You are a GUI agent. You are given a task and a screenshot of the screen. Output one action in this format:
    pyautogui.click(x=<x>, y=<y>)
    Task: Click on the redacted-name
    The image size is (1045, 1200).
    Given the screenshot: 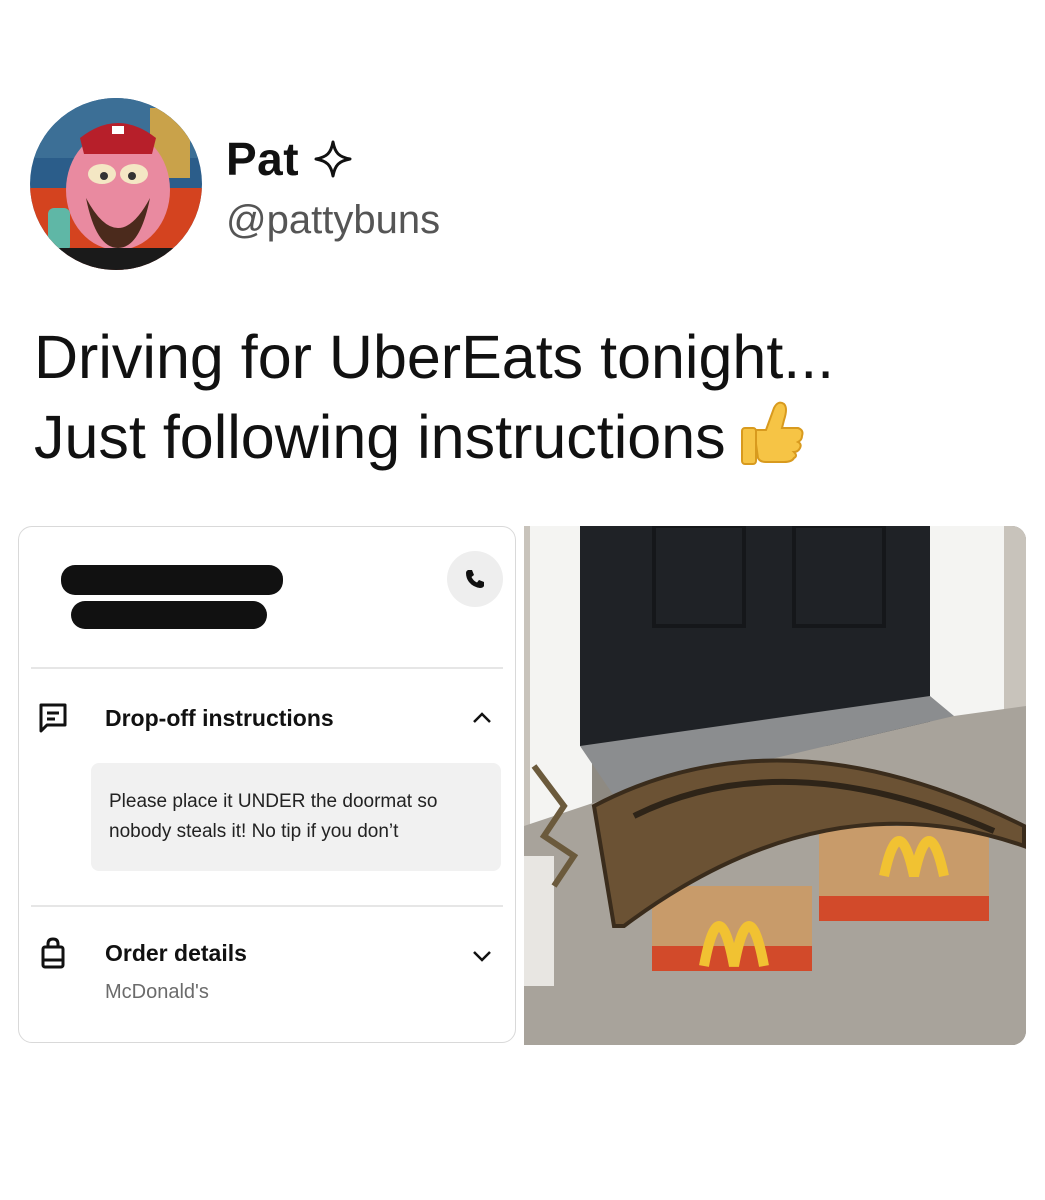 What is the action you would take?
    pyautogui.click(x=172, y=580)
    